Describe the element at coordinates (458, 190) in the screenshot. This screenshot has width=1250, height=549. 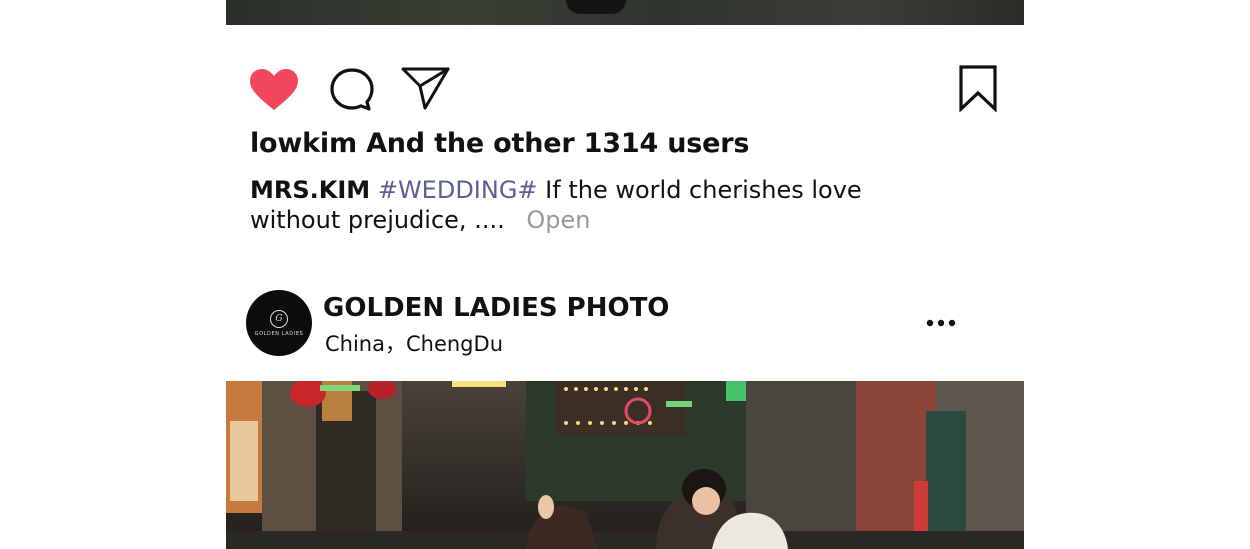
I see `caption-hashtag: #WEDDING#` at that location.